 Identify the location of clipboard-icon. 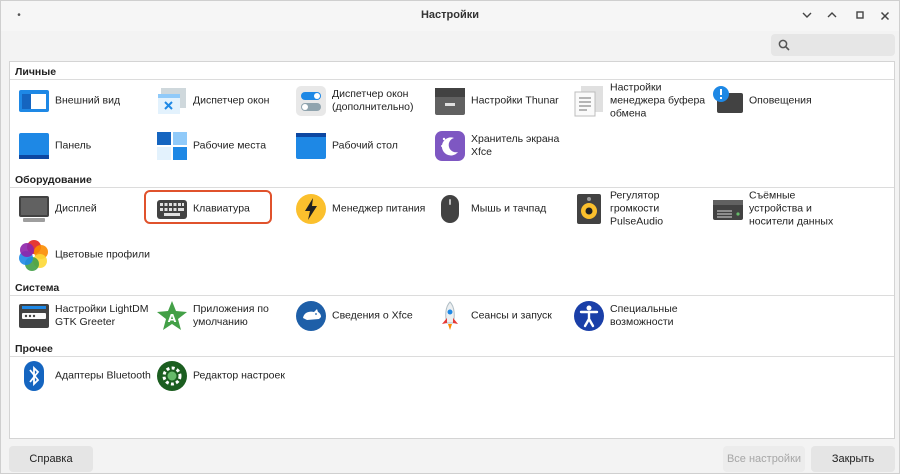
(588, 101).